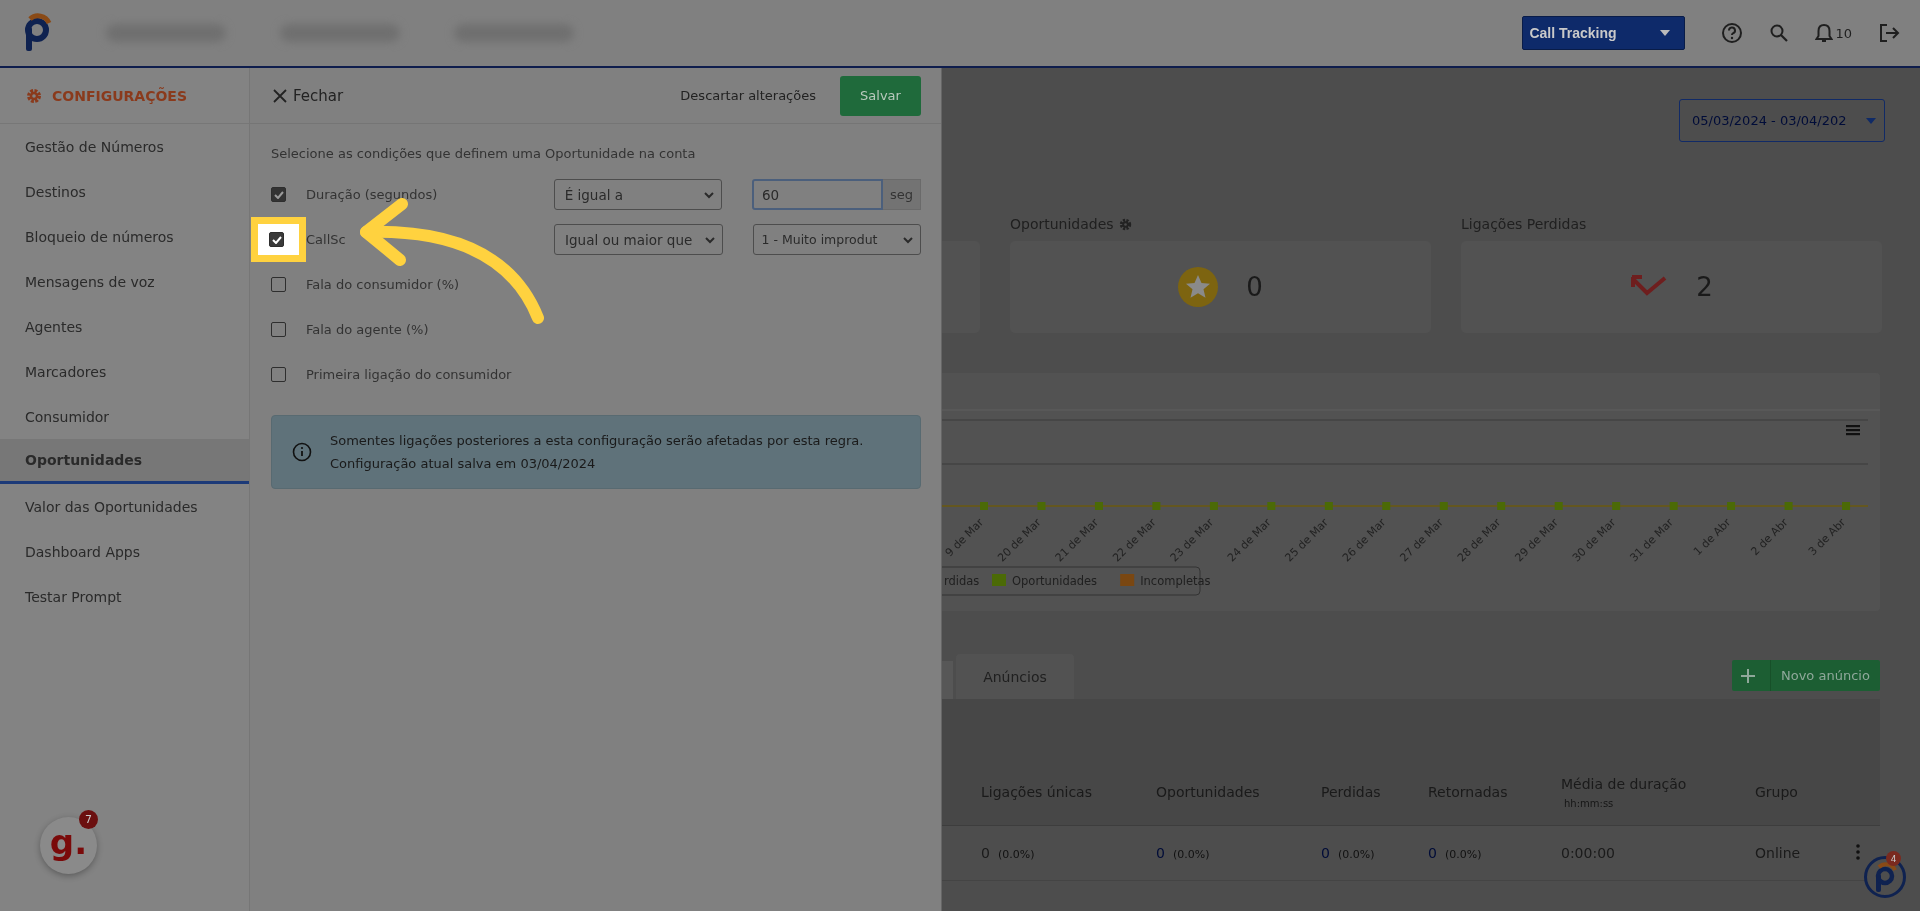 This screenshot has width=1920, height=911. I want to click on logo-icon, so click(37, 33).